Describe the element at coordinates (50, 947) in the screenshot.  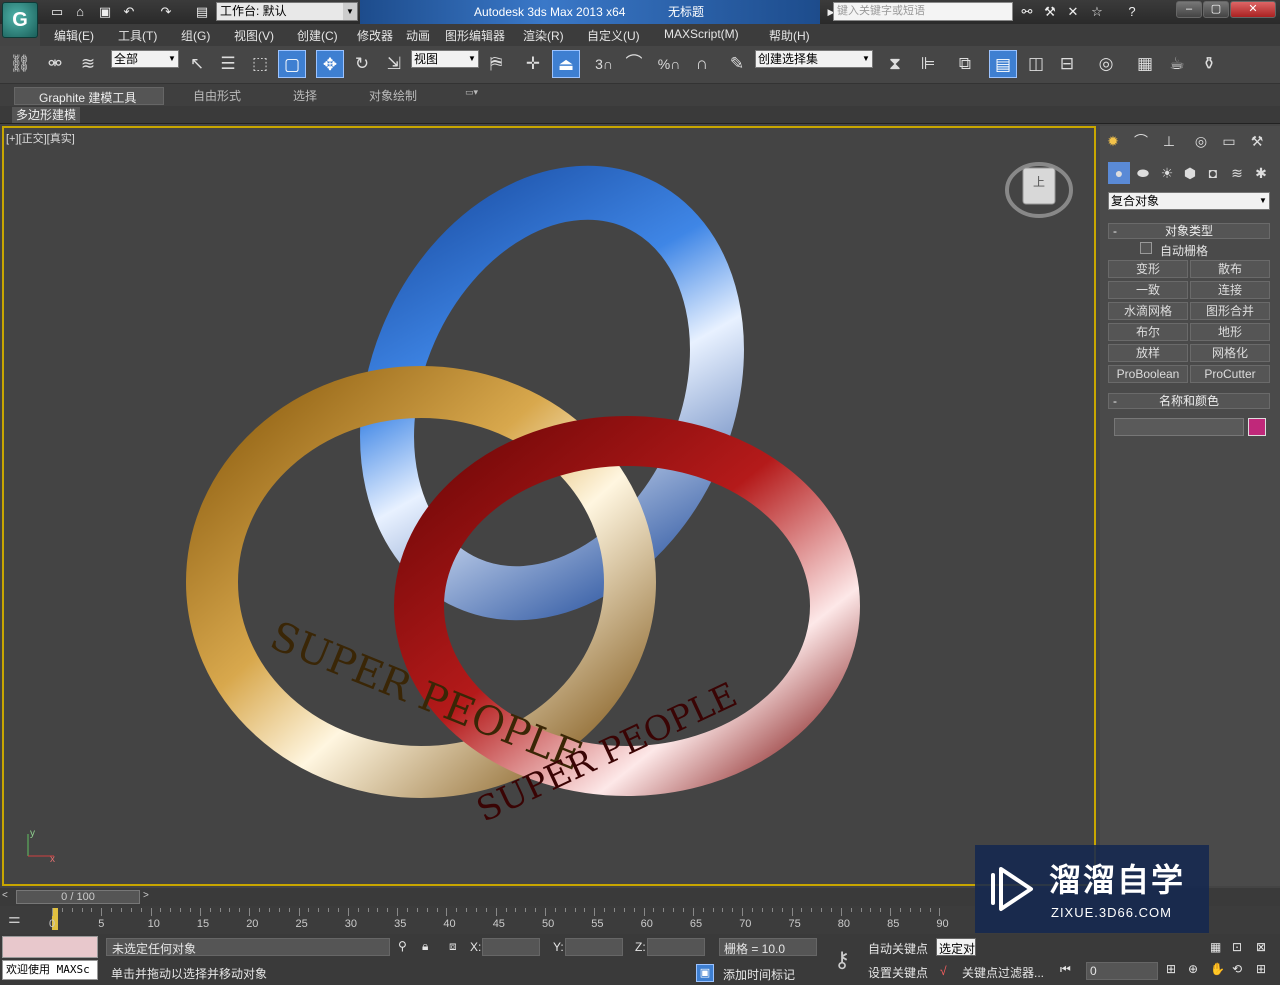
I see `maxscript-listener-mini` at that location.